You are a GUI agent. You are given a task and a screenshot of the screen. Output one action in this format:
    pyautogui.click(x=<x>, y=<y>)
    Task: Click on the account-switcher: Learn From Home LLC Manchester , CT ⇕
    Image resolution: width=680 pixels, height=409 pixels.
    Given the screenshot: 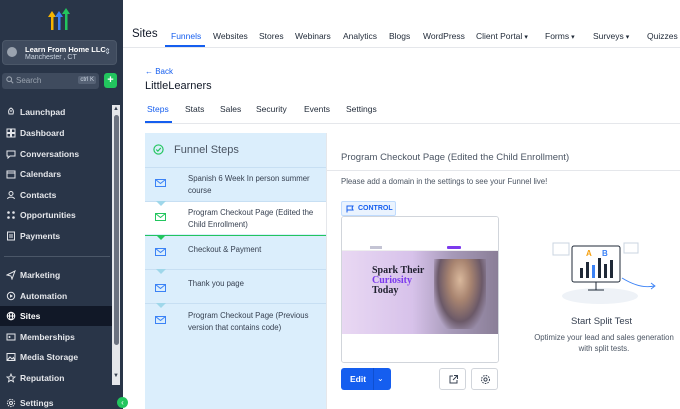 What is the action you would take?
    pyautogui.click(x=59, y=52)
    